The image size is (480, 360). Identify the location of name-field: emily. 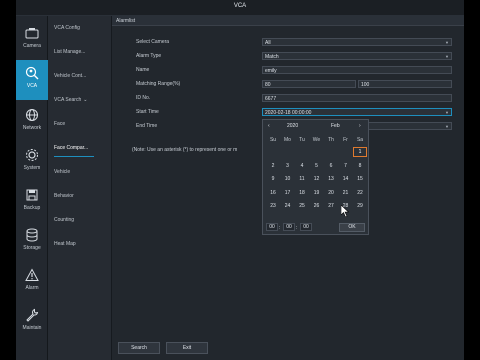
(357, 70).